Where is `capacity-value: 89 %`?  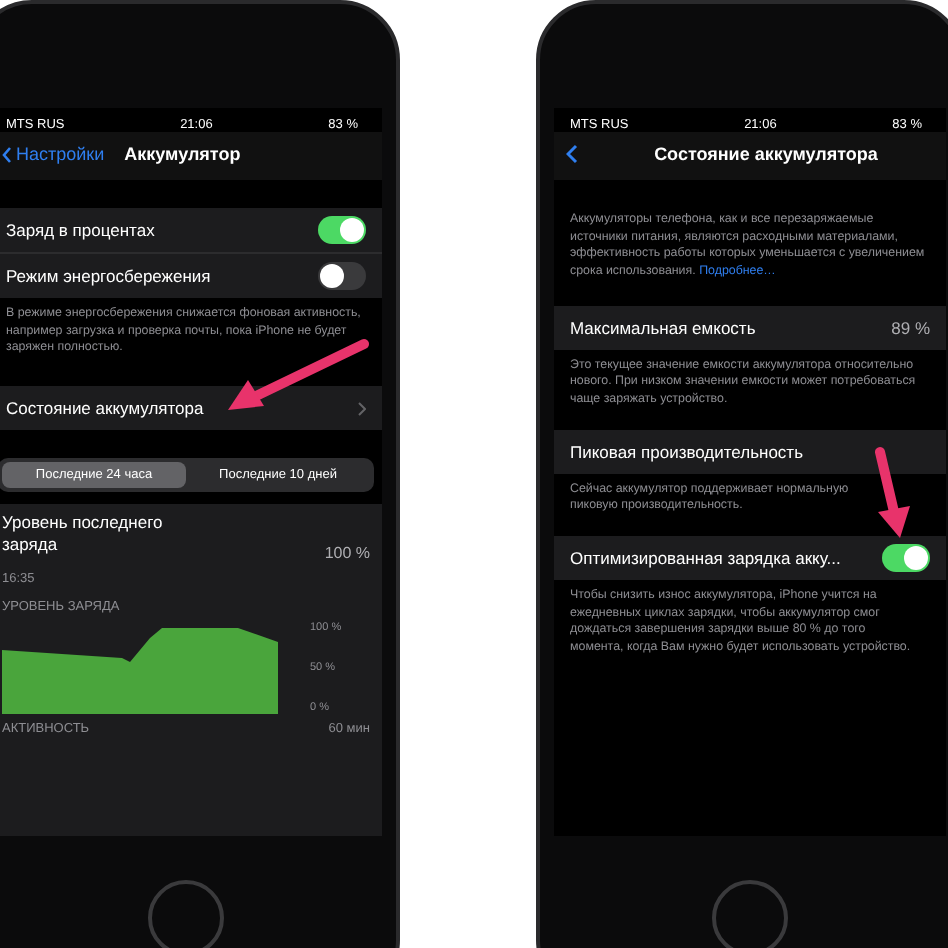
capacity-value: 89 % is located at coordinates (910, 327).